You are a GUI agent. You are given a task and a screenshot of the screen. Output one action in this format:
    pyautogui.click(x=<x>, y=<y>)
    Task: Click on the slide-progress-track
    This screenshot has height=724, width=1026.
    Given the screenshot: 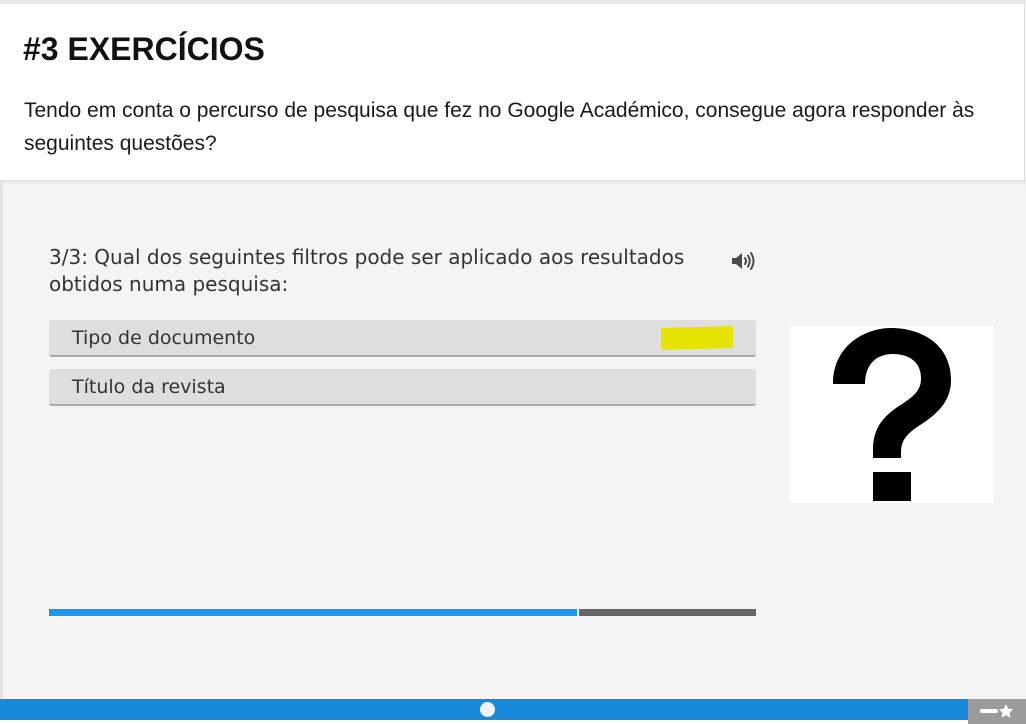 What is the action you would take?
    pyautogui.click(x=485, y=709)
    